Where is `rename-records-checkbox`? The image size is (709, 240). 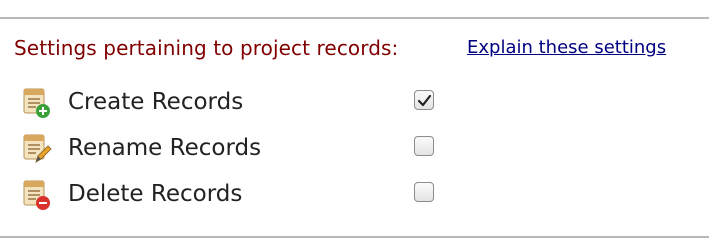 rename-records-checkbox is located at coordinates (424, 146).